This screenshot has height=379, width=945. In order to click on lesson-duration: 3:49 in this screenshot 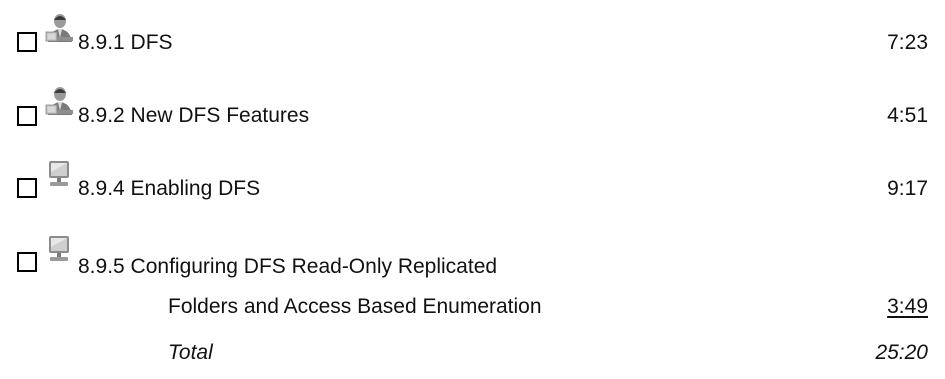, I will do `click(907, 306)`.